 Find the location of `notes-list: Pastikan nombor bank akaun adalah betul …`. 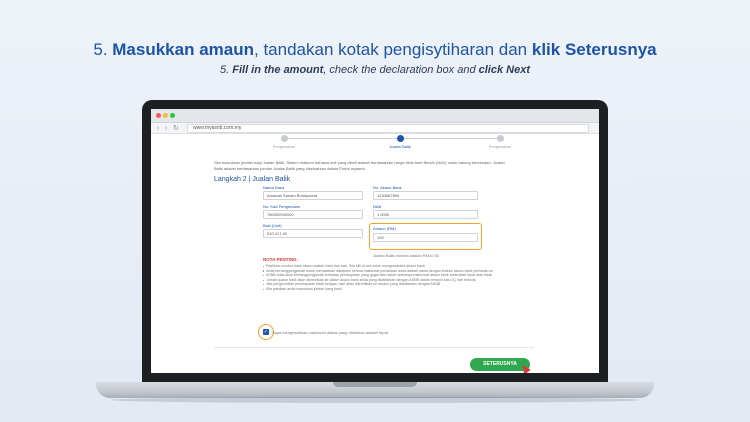

notes-list: Pastikan nombor bank akaun adalah betul … is located at coordinates (378, 278).